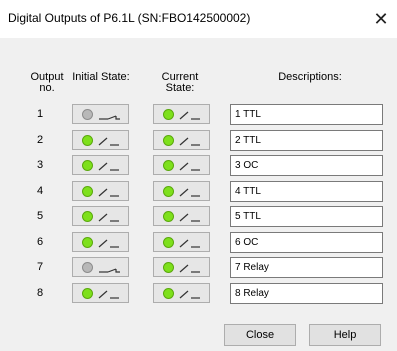 This screenshot has width=397, height=351. Describe the element at coordinates (40, 165) in the screenshot. I see `output-number: 3` at that location.